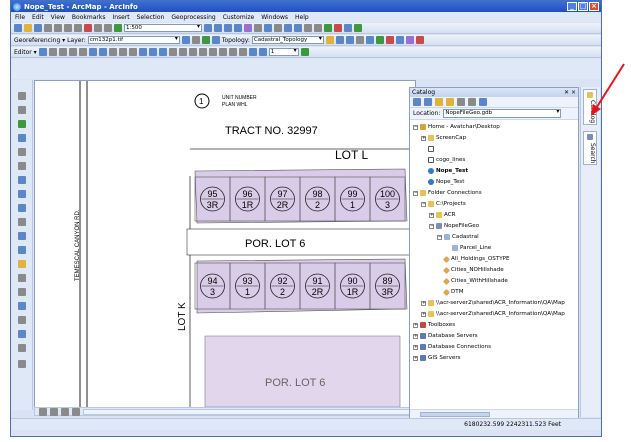 The image size is (631, 442). What do you see at coordinates (98, 28) in the screenshot?
I see `undo-icon` at bounding box center [98, 28].